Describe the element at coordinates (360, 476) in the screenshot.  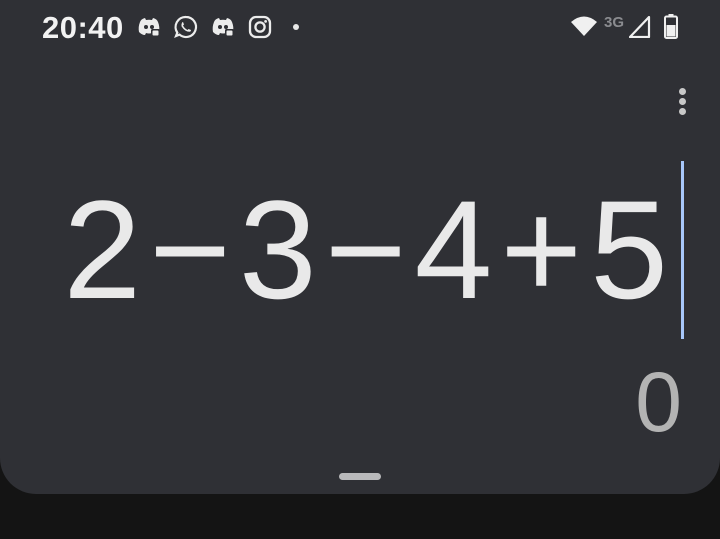
I see `drag-handle` at that location.